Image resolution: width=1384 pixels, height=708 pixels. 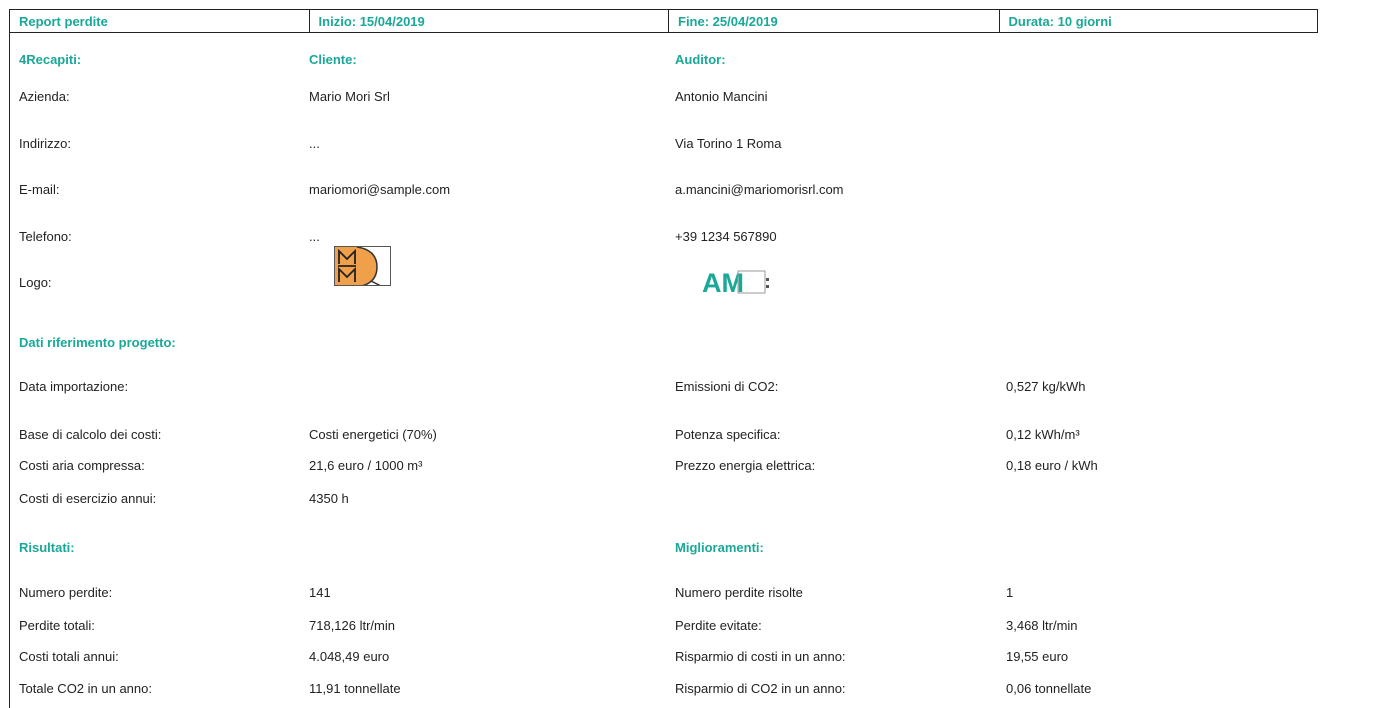 I want to click on auditor-phone: +39 1234 567890, so click(x=726, y=236).